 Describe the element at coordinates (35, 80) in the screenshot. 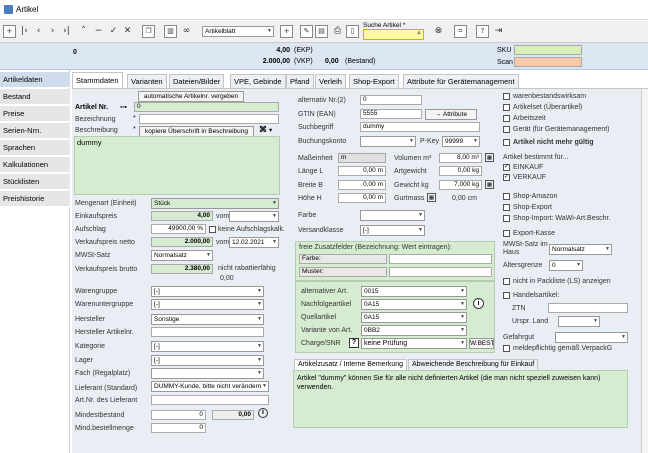

I see `sidebar-item-artikeldaten: Artikeldaten` at that location.